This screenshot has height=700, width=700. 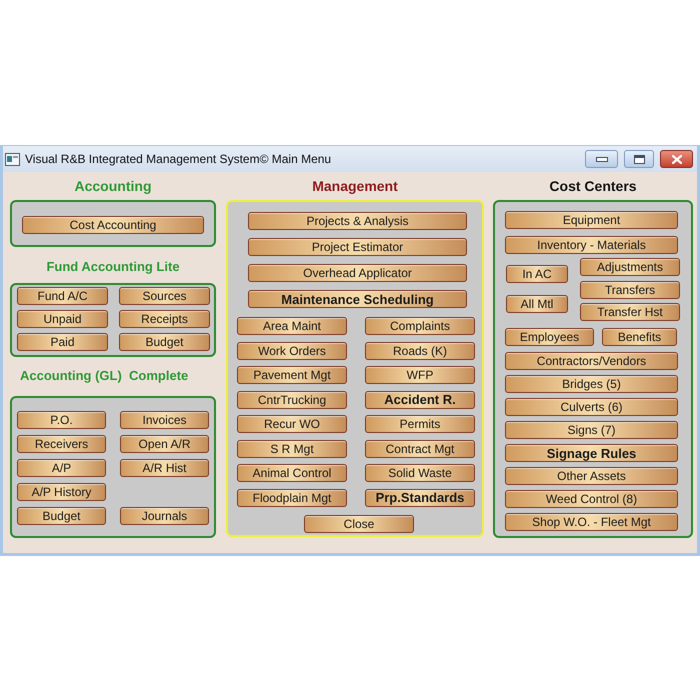 I want to click on menu-button: Area Maint, so click(x=292, y=326).